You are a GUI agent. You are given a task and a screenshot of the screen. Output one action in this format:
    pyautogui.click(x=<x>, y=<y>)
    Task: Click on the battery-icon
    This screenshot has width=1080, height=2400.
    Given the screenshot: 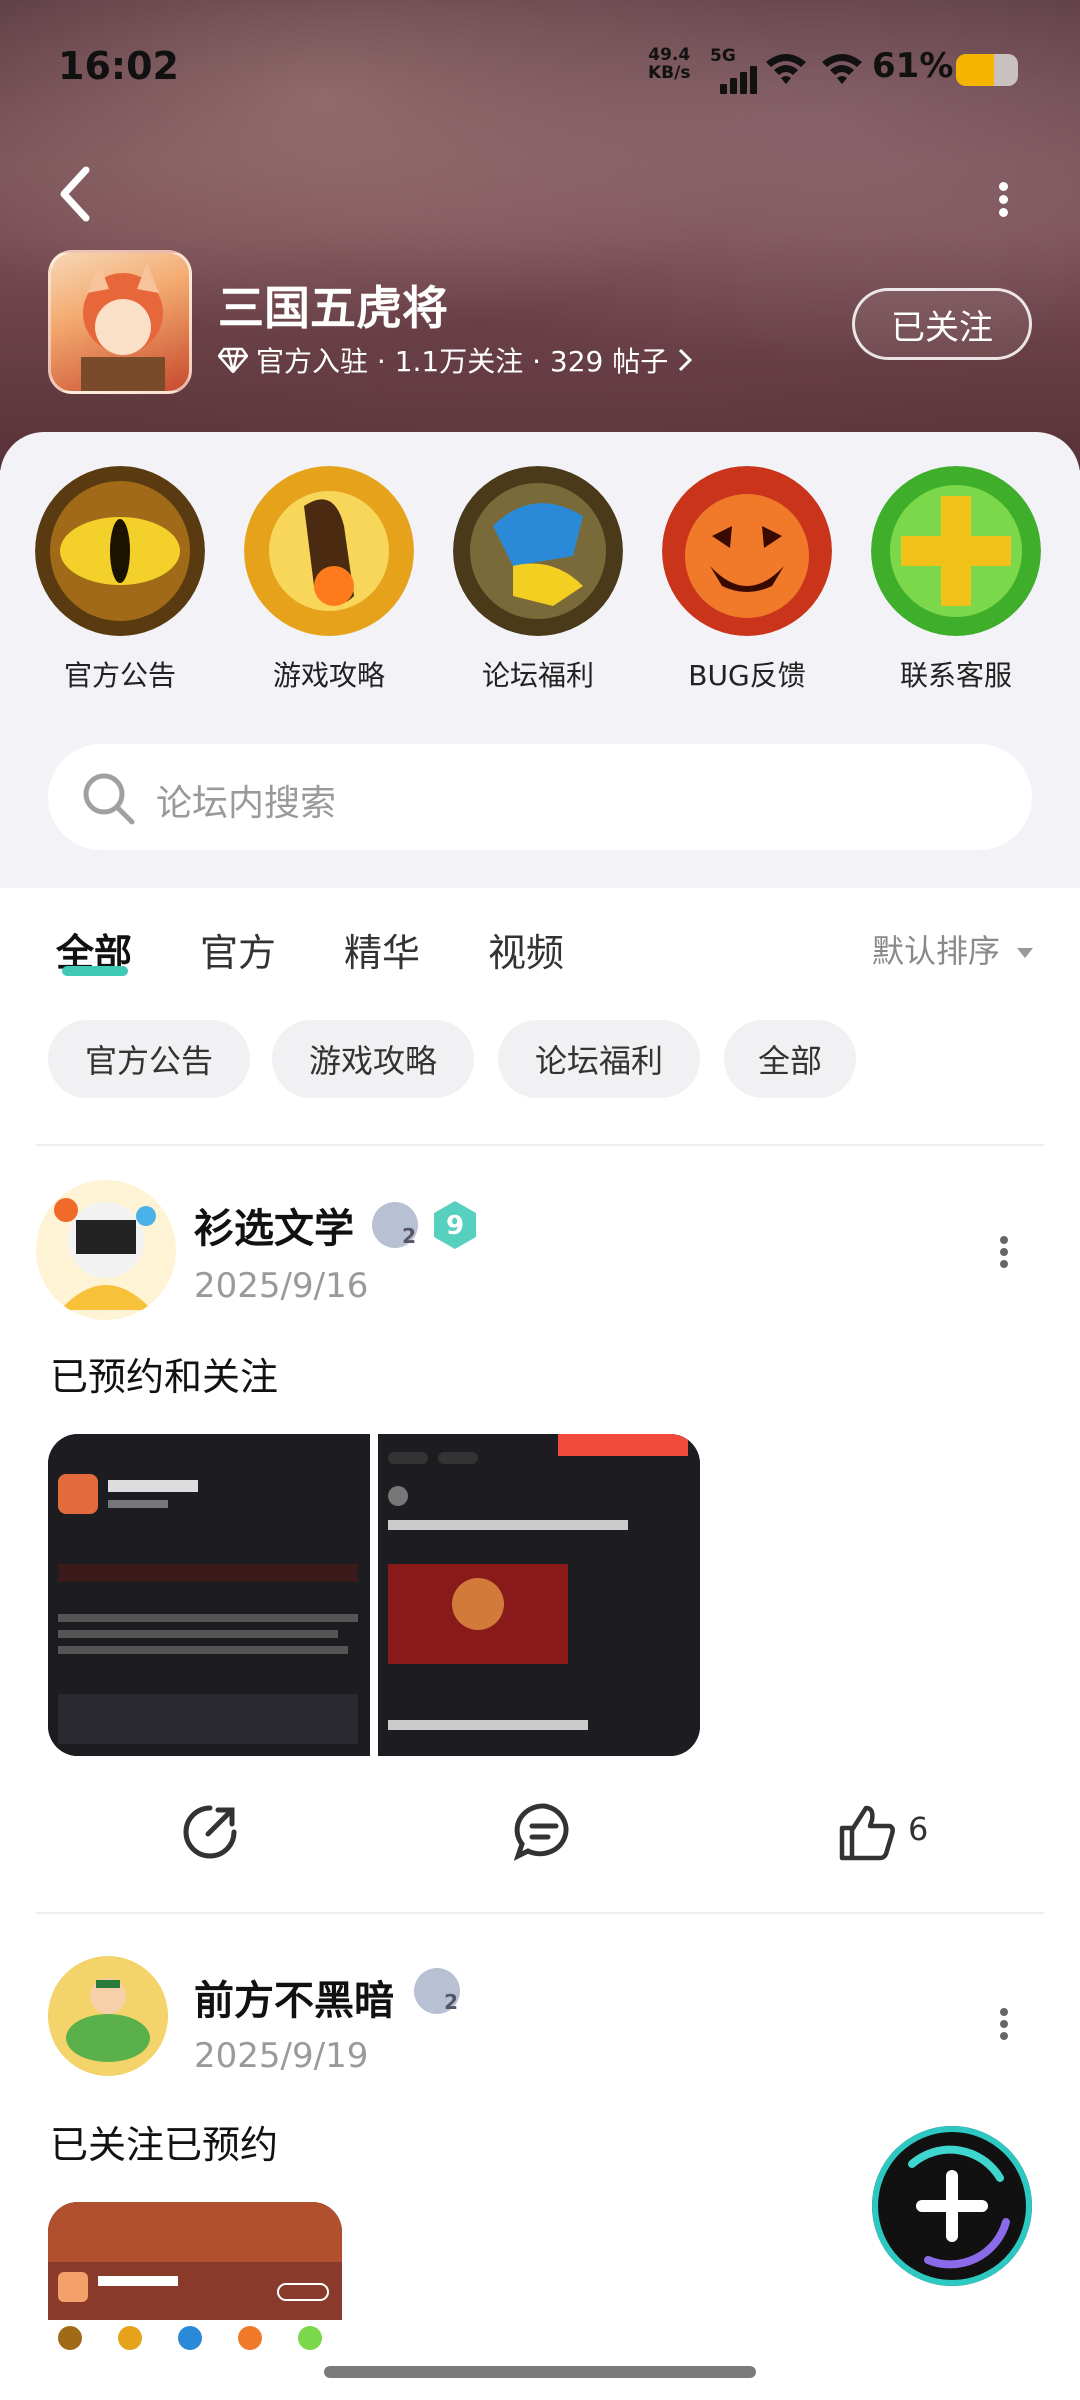 What is the action you would take?
    pyautogui.click(x=987, y=70)
    